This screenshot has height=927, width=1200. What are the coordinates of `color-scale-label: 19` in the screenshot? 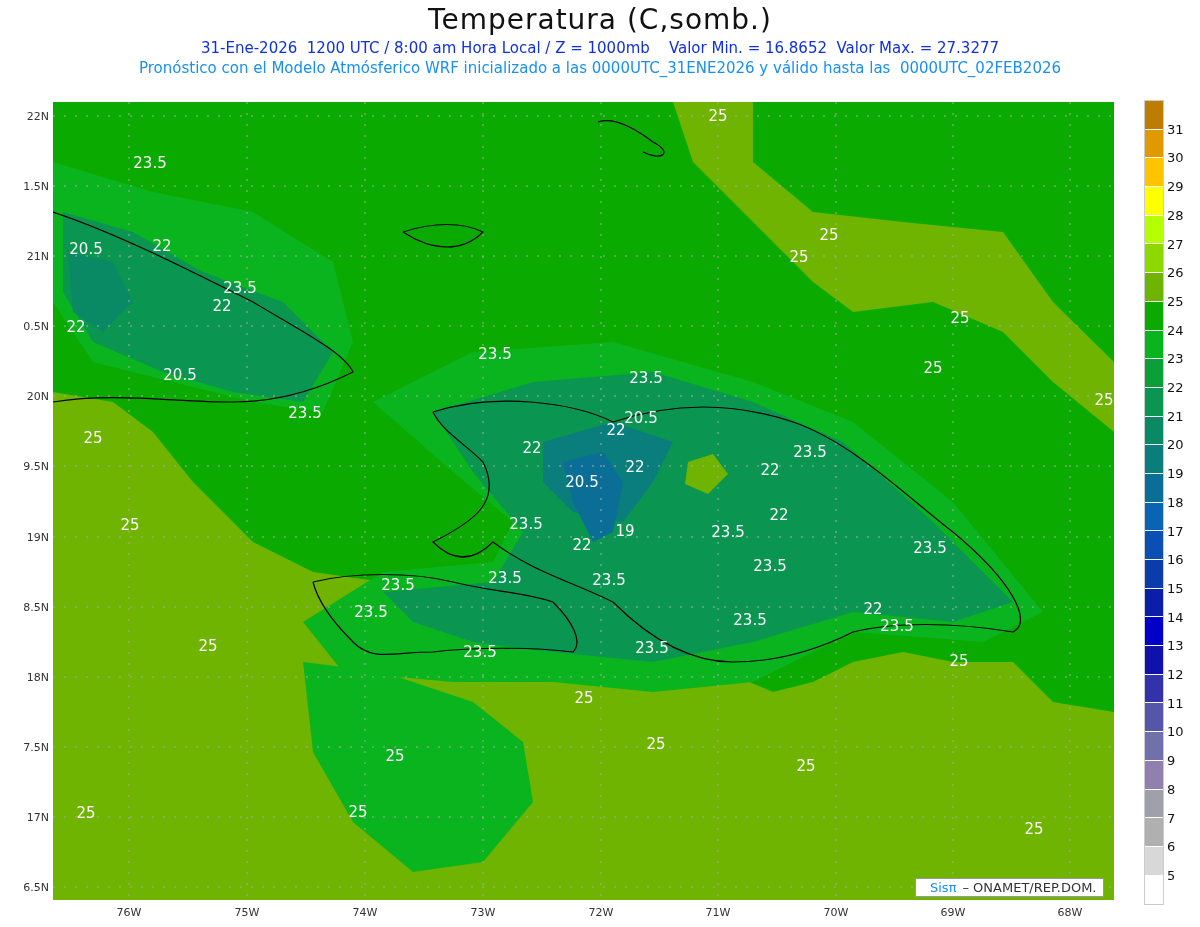 It's located at (1175, 473).